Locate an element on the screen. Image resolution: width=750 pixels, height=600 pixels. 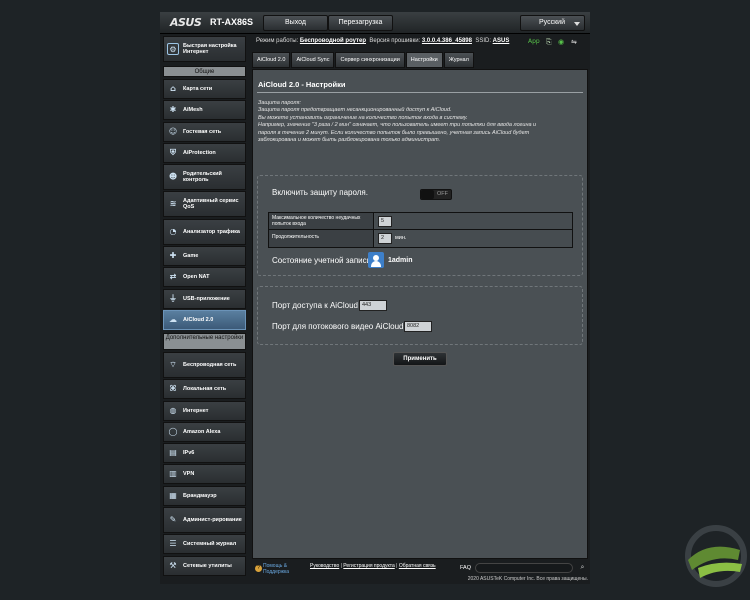
stream-port-label: Порт для потокового видео AiCloud is located at coordinates (338, 326).